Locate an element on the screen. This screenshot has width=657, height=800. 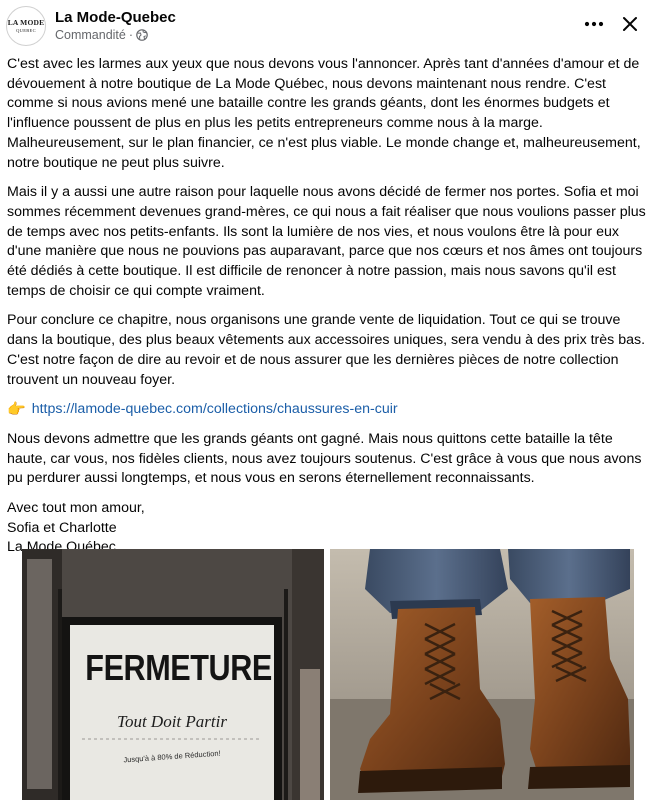
close-post-button is located at coordinates (630, 24).